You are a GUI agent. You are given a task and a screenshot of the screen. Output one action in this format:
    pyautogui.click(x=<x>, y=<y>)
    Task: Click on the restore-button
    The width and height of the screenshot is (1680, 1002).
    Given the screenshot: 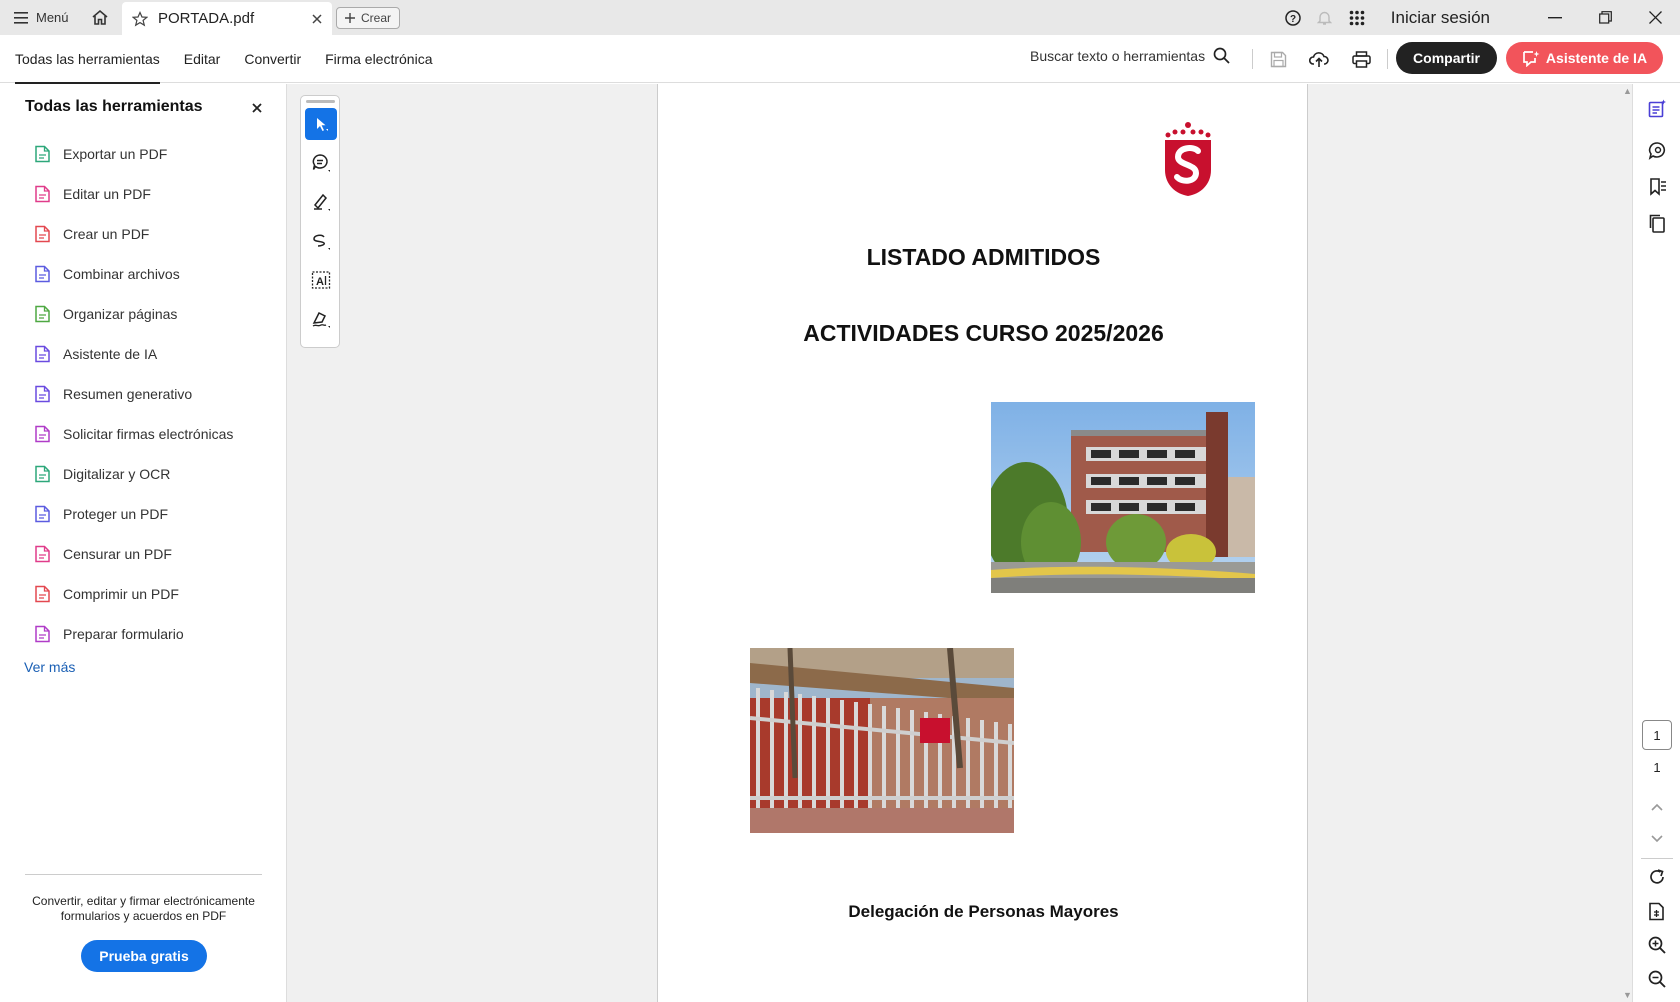 What is the action you would take?
    pyautogui.click(x=1605, y=17)
    